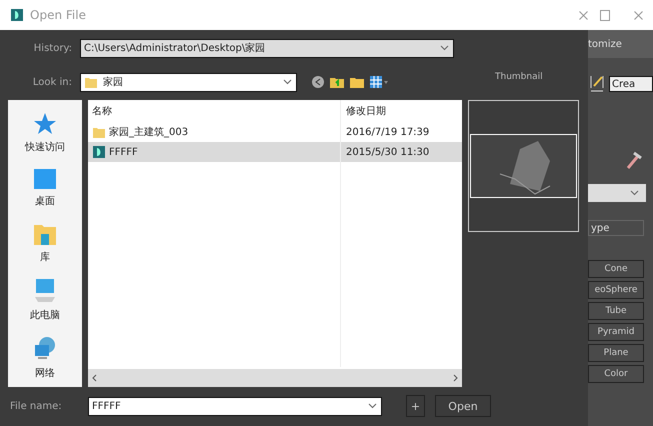  Describe the element at coordinates (52, 48) in the screenshot. I see `history-label: History:` at that location.